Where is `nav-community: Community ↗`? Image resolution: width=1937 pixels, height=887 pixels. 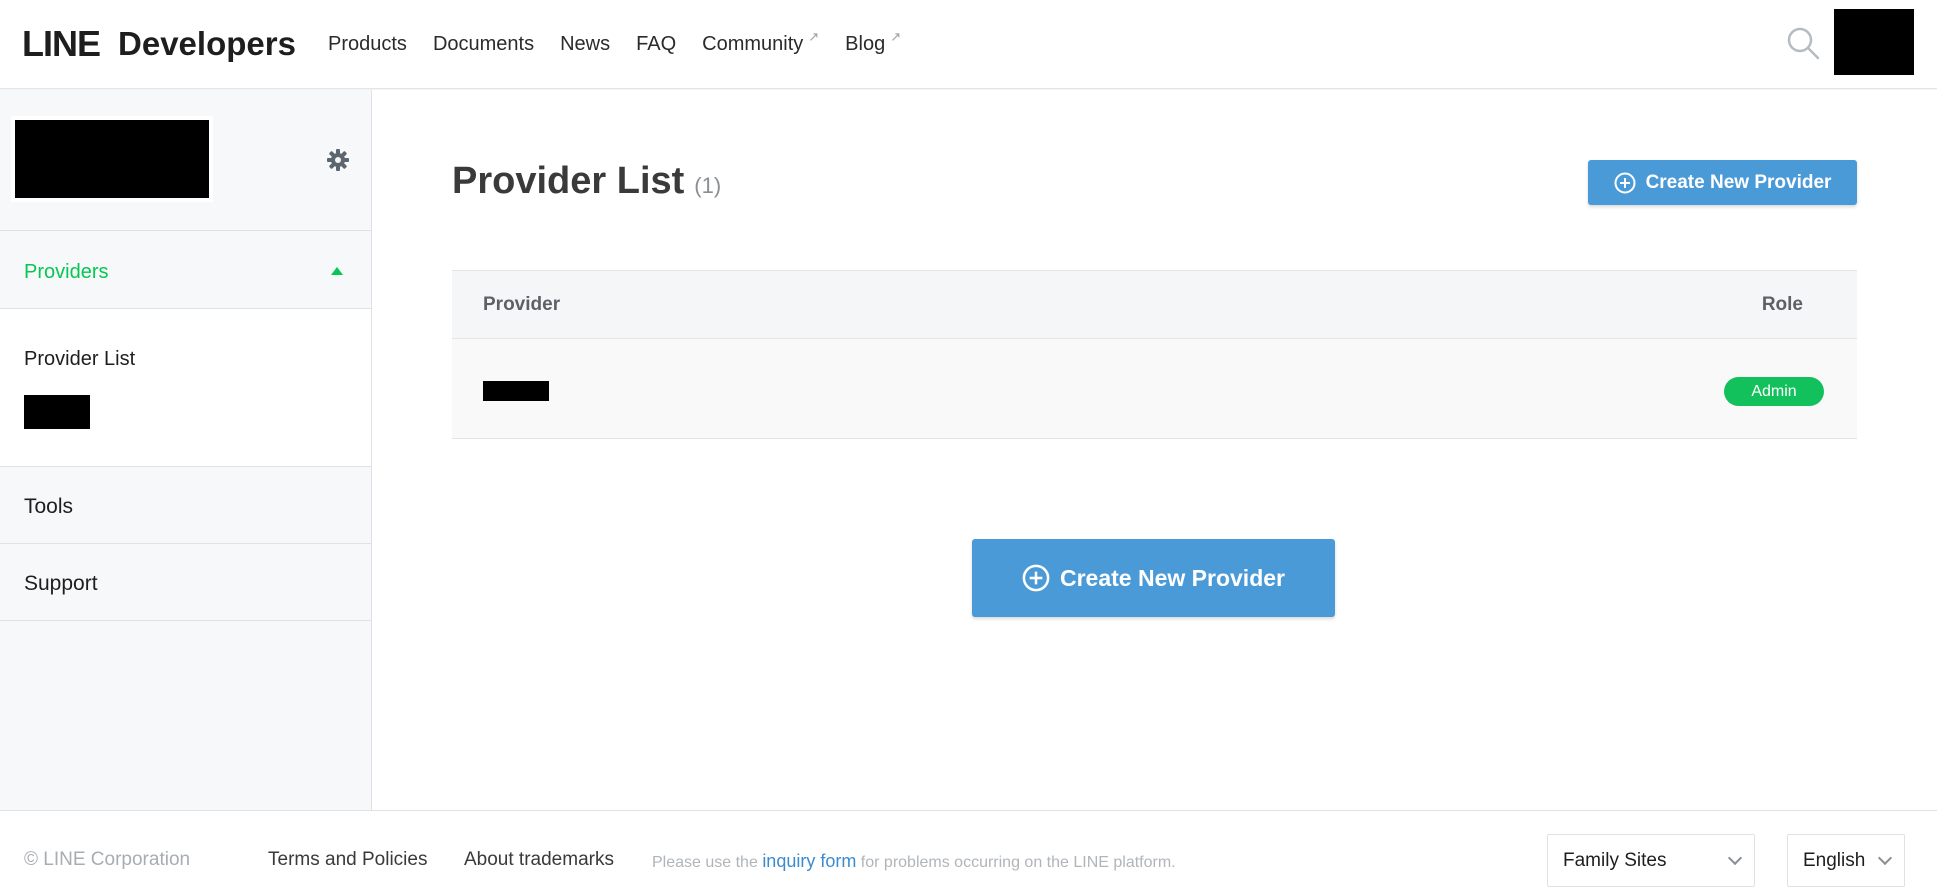
nav-community: Community ↗ is located at coordinates (760, 42).